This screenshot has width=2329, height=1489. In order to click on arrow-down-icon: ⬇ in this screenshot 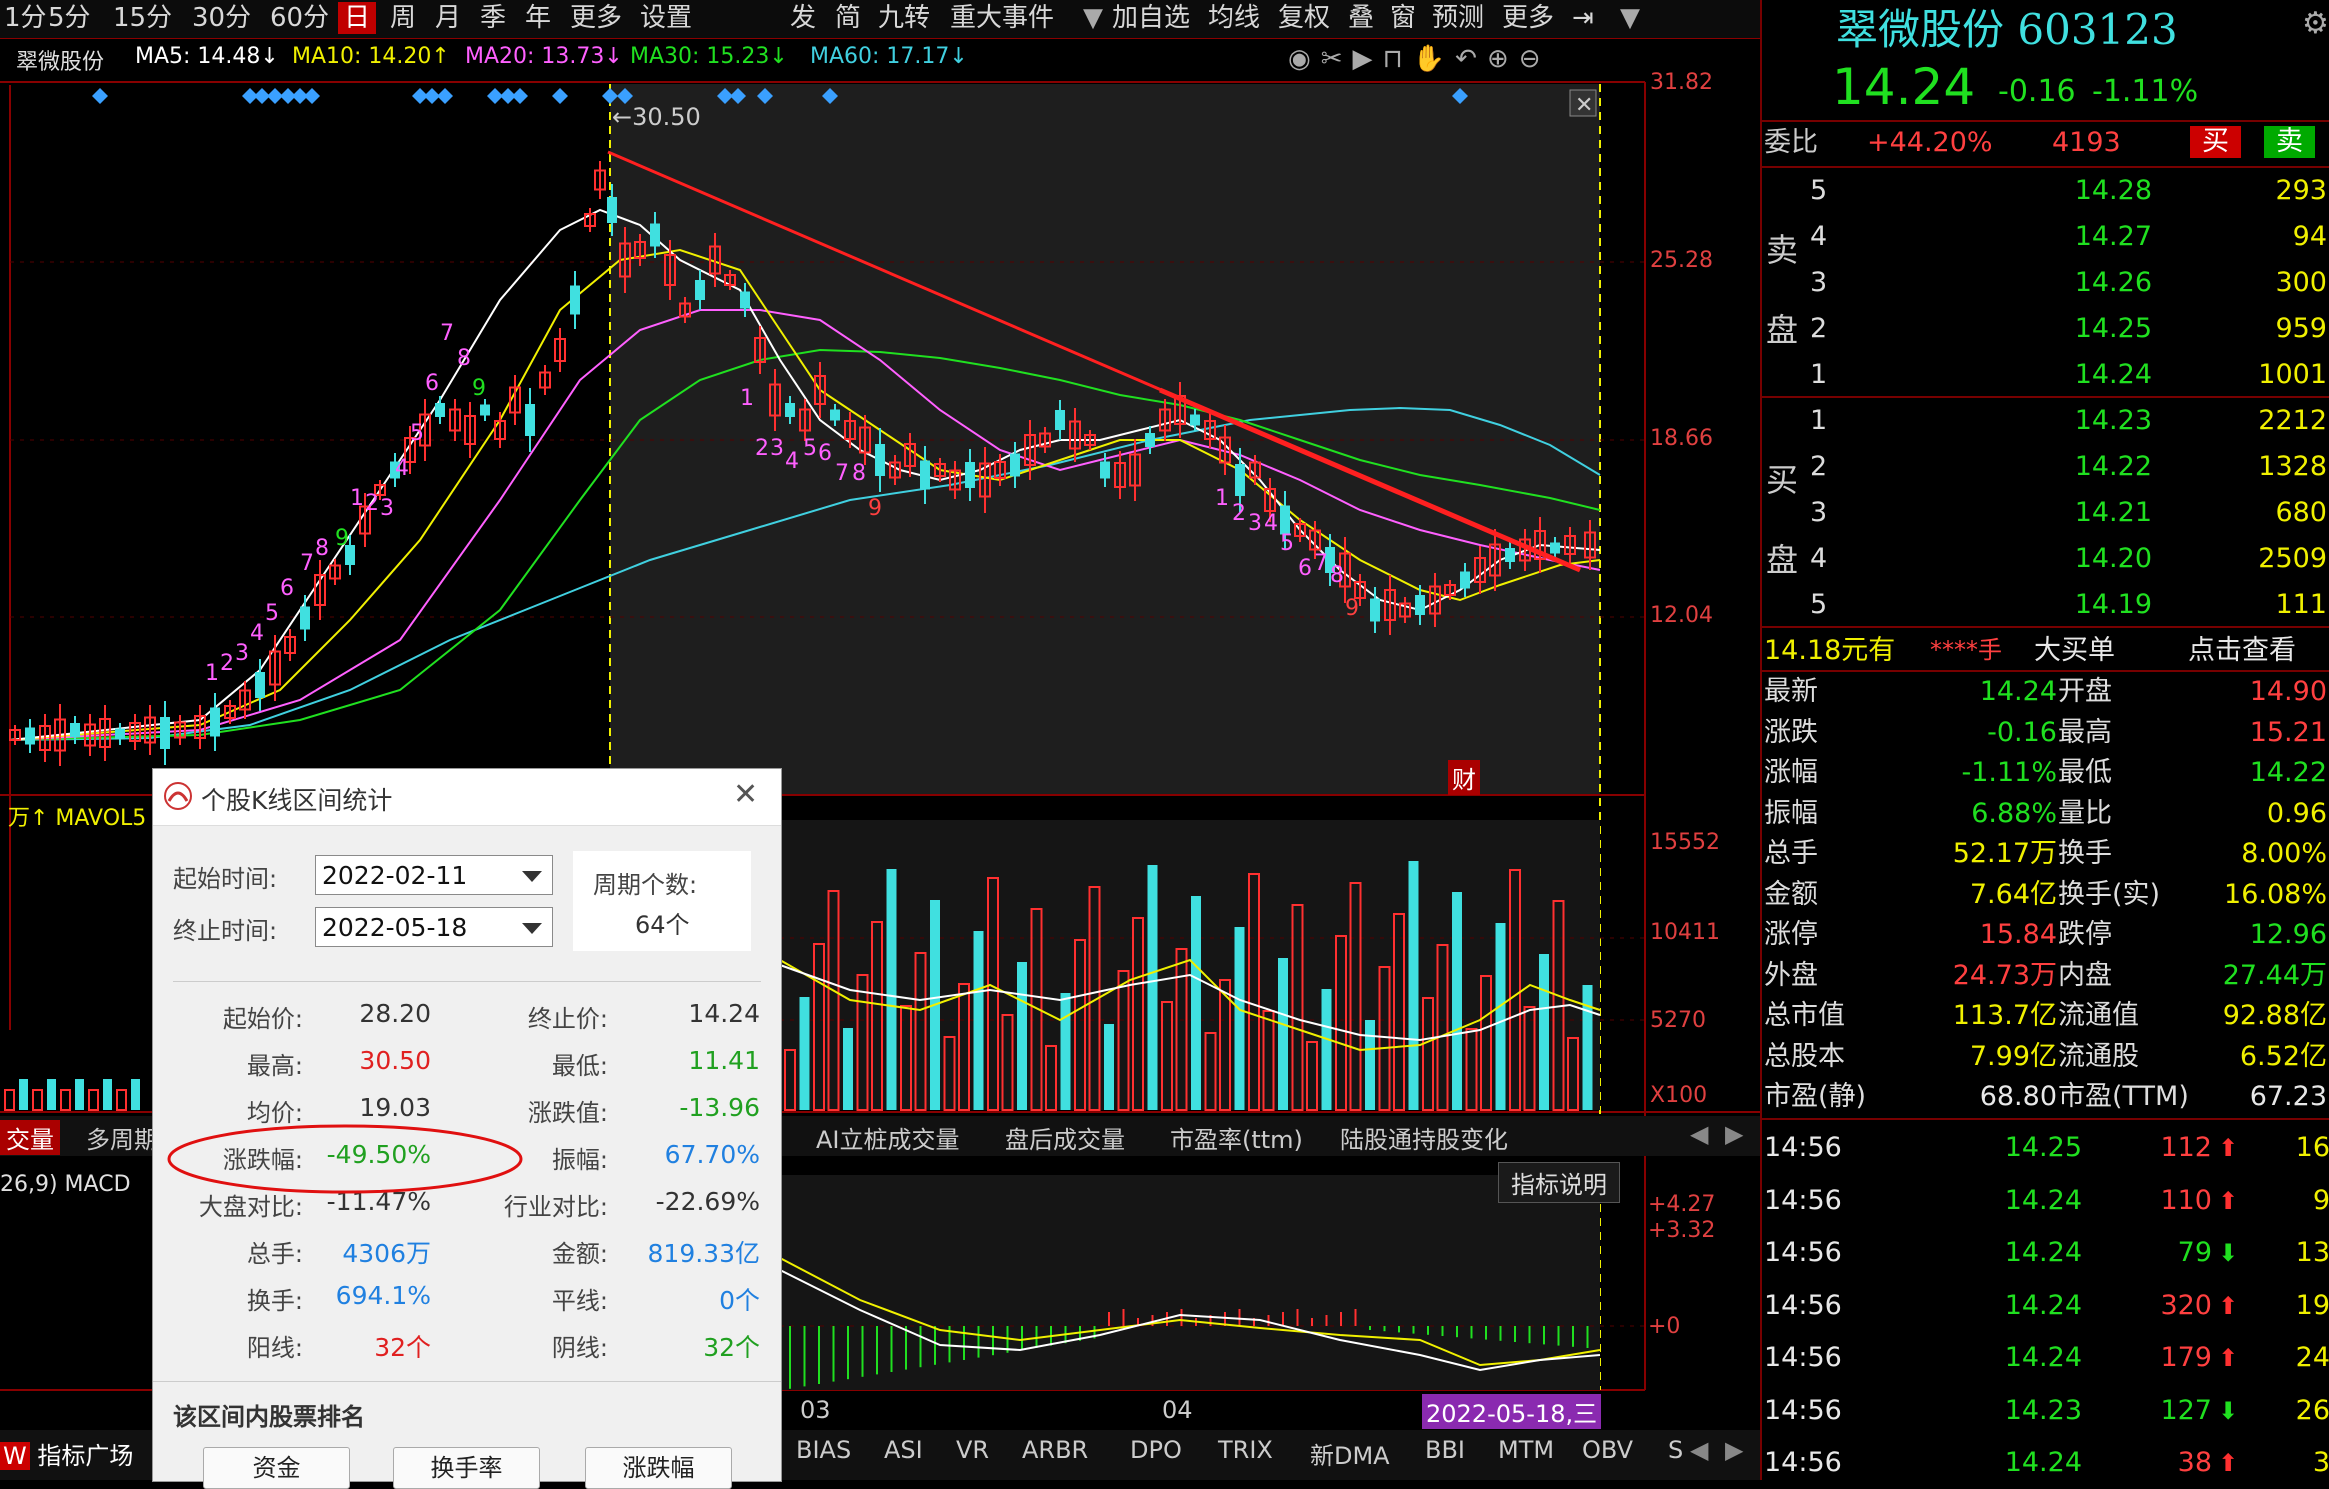, I will do `click(2228, 1410)`.